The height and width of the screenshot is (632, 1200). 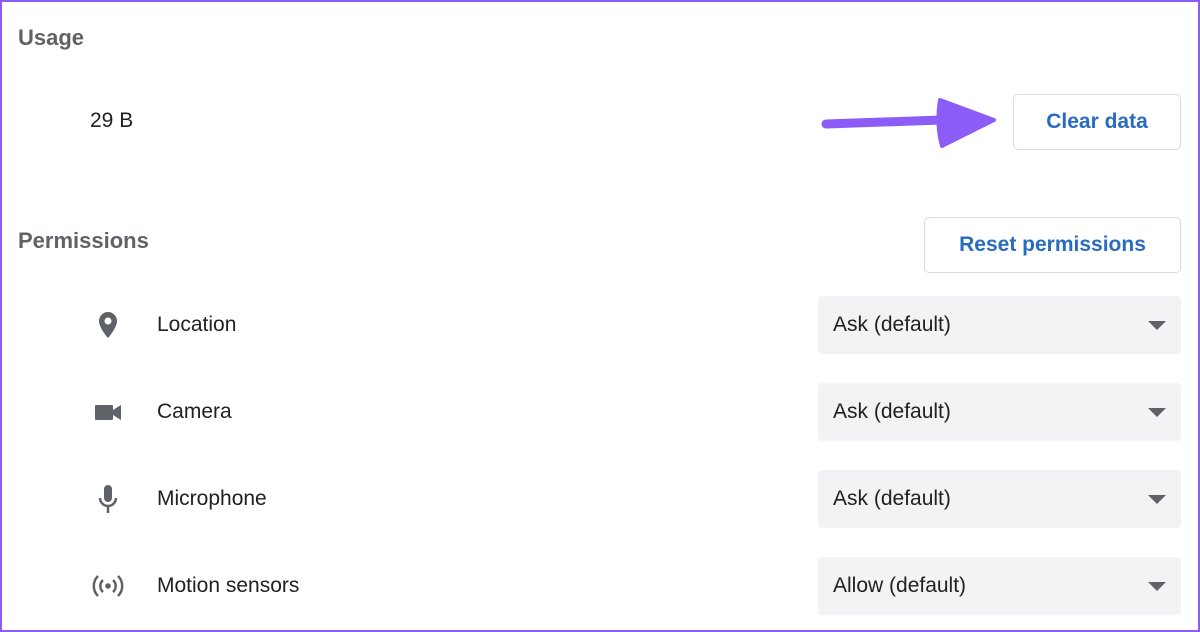 What do you see at coordinates (999, 499) in the screenshot?
I see `microphone-select: Ask (default)` at bounding box center [999, 499].